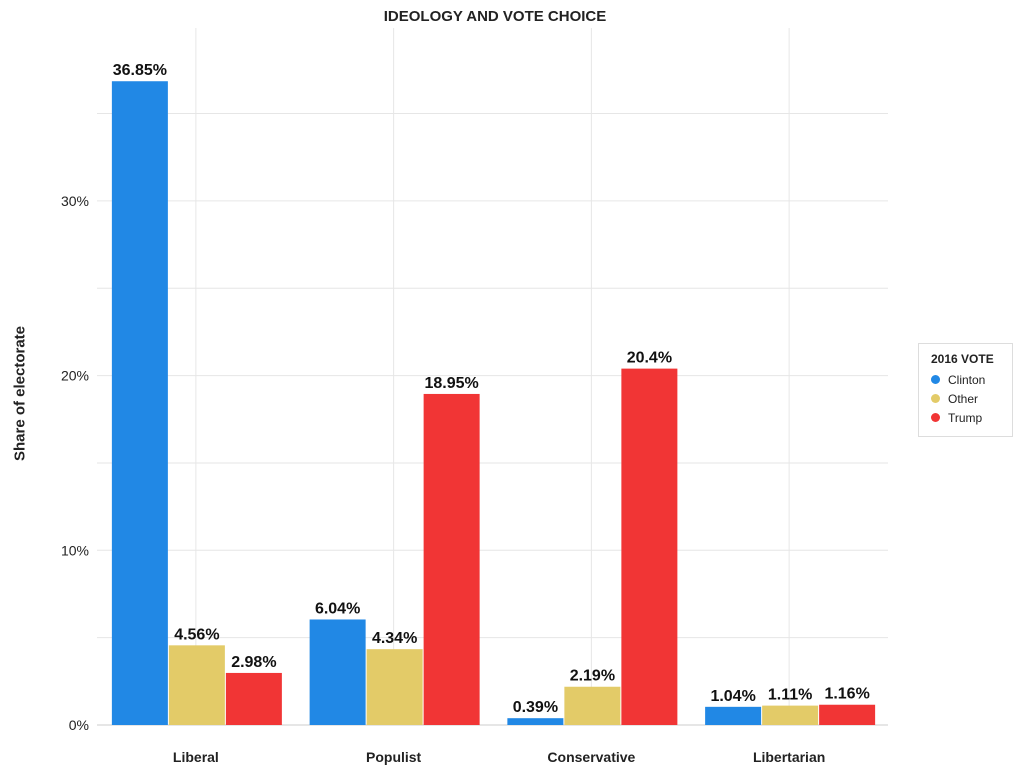  I want to click on data-label: 2.19%, so click(592, 676).